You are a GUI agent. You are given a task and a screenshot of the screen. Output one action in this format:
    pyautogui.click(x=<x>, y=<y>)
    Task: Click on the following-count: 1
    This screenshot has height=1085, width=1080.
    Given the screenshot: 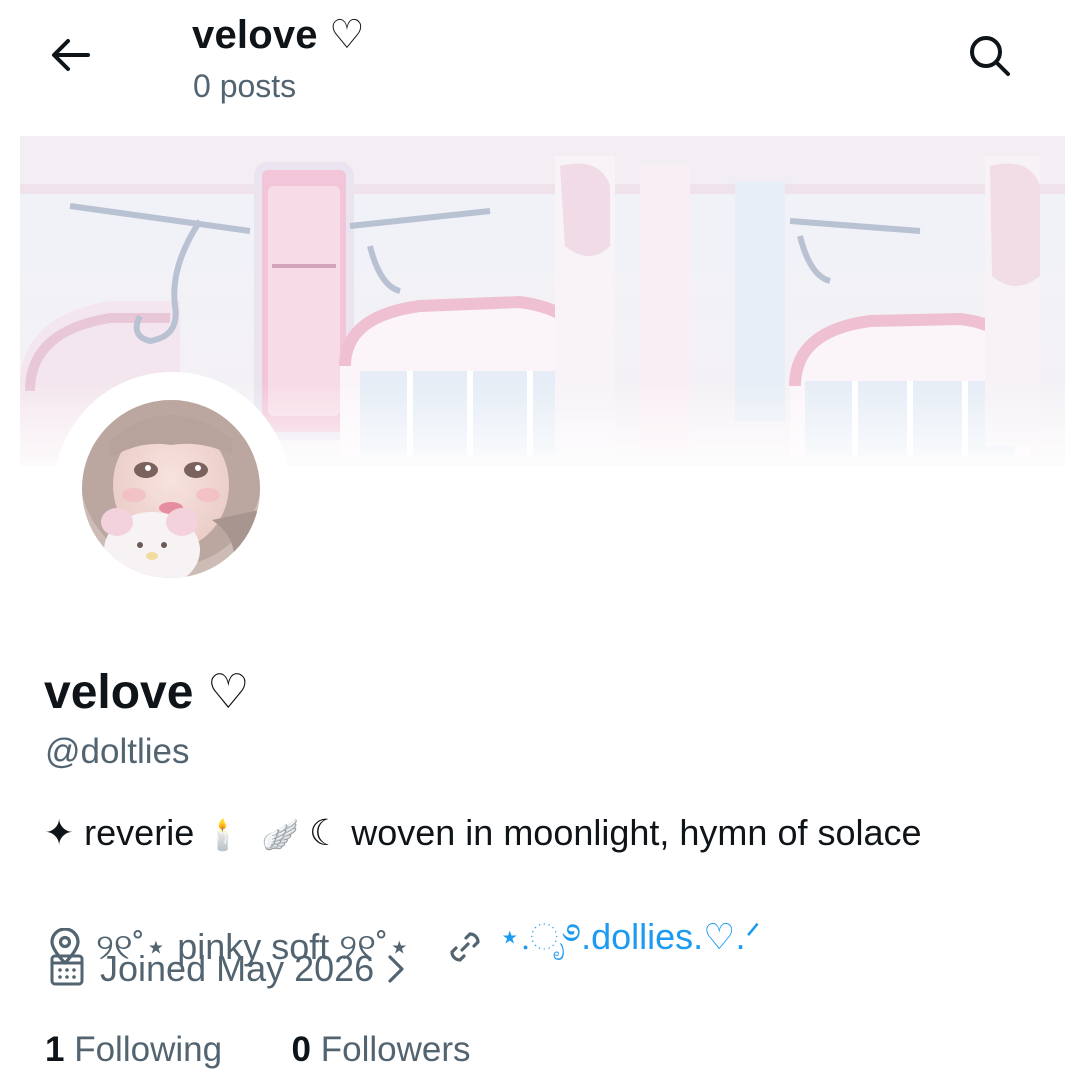 What is the action you would take?
    pyautogui.click(x=55, y=1049)
    